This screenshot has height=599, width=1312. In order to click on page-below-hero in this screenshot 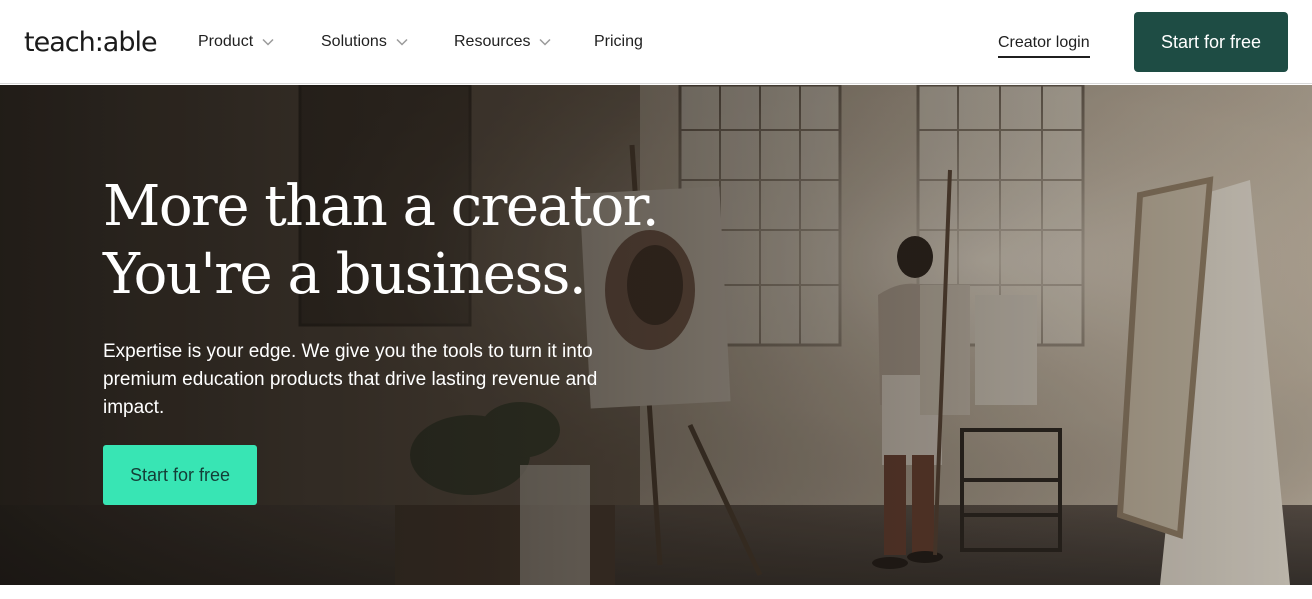, I will do `click(656, 592)`.